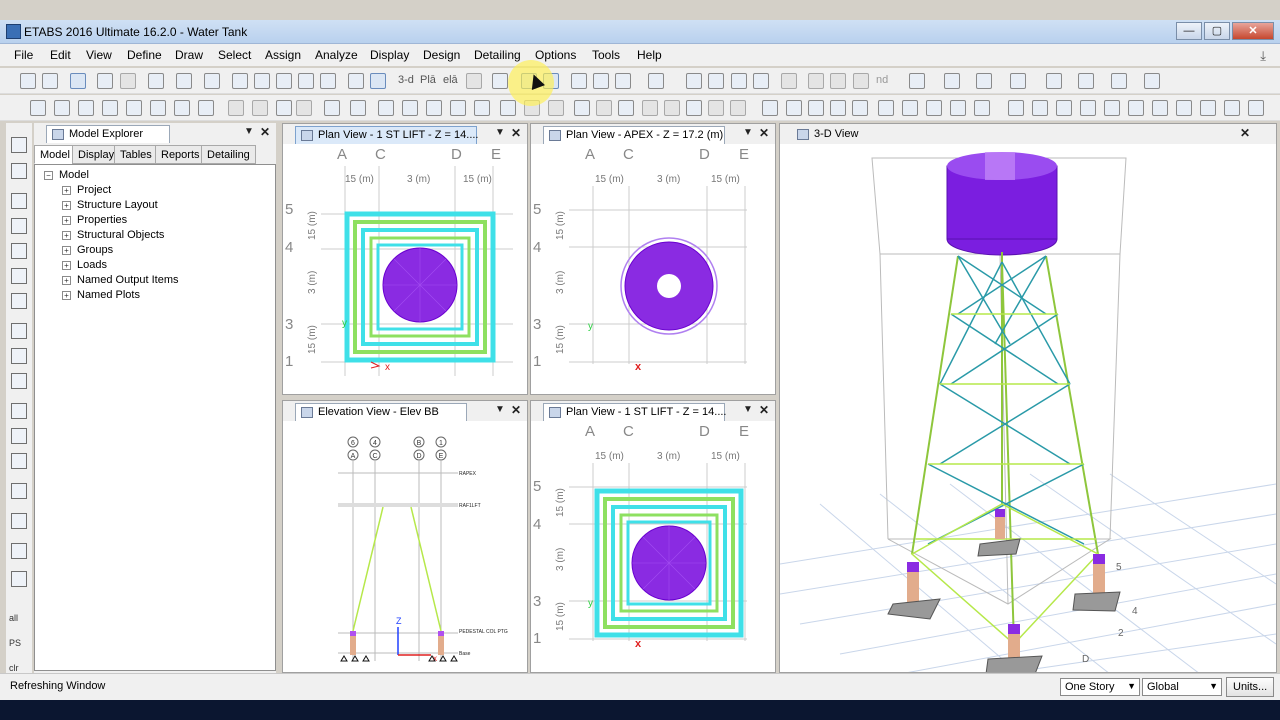 The width and height of the screenshot is (1280, 720). What do you see at coordinates (228, 154) in the screenshot?
I see `tab-detailing: Detailing` at bounding box center [228, 154].